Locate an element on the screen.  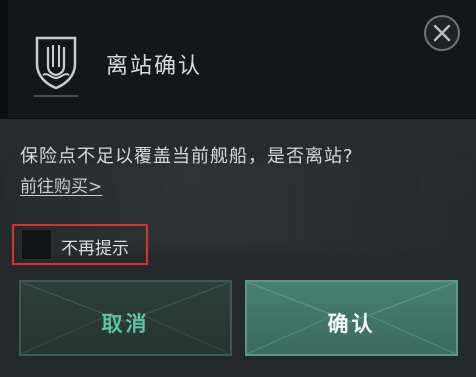
dont-show-again-label: 不再提示 is located at coordinates (95, 249).